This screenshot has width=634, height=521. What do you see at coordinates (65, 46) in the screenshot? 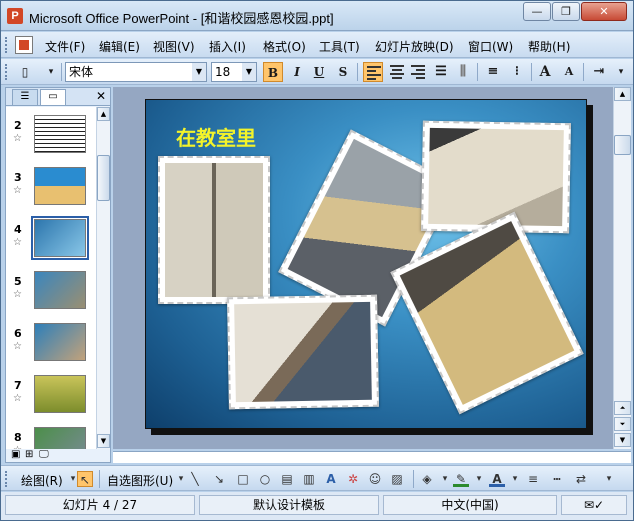
I see `menu-file: 文件(F)` at bounding box center [65, 46].